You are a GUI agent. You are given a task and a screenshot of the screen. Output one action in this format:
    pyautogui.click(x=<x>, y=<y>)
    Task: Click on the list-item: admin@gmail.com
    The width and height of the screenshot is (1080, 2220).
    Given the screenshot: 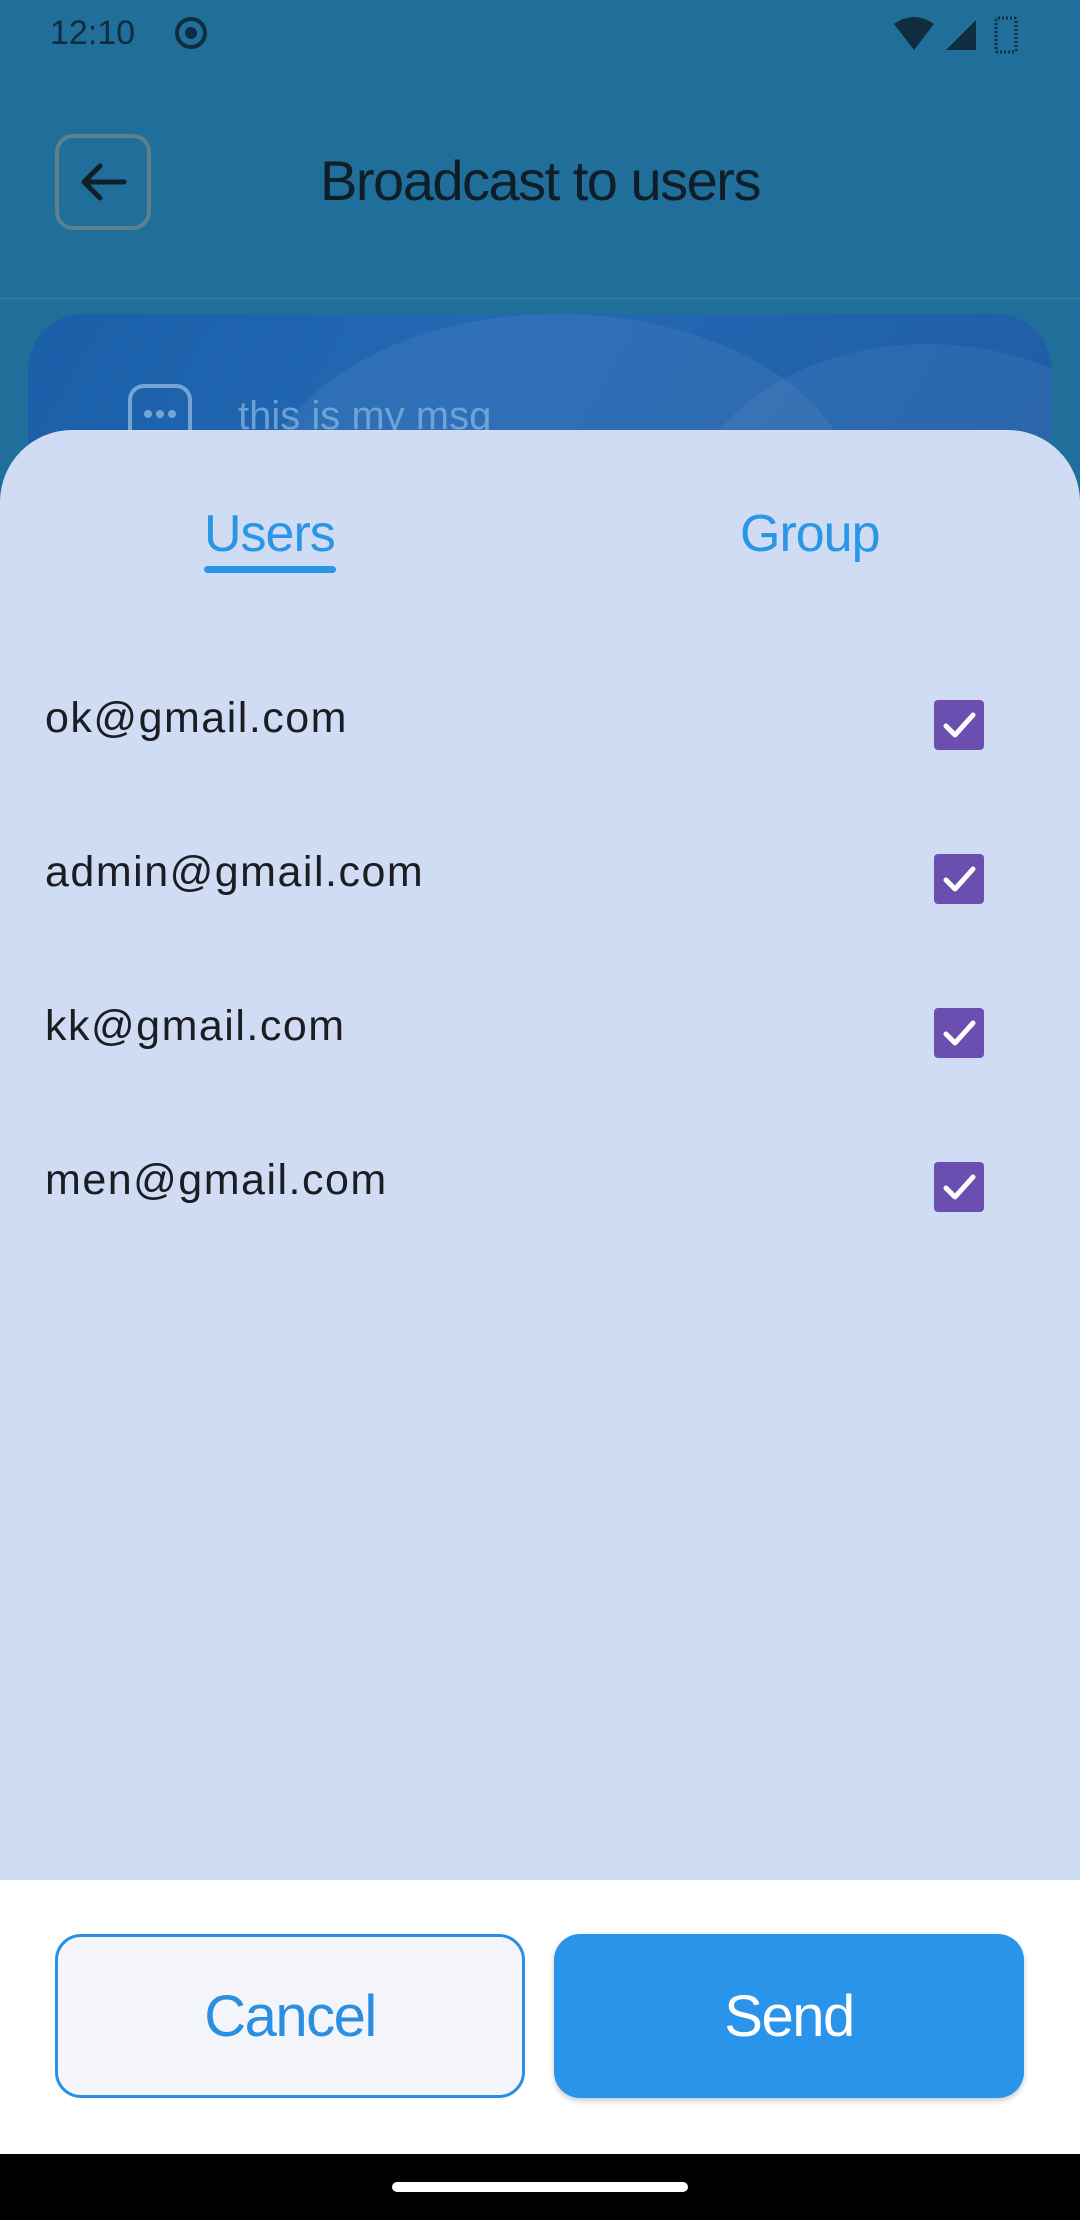 What is the action you would take?
    pyautogui.click(x=540, y=885)
    